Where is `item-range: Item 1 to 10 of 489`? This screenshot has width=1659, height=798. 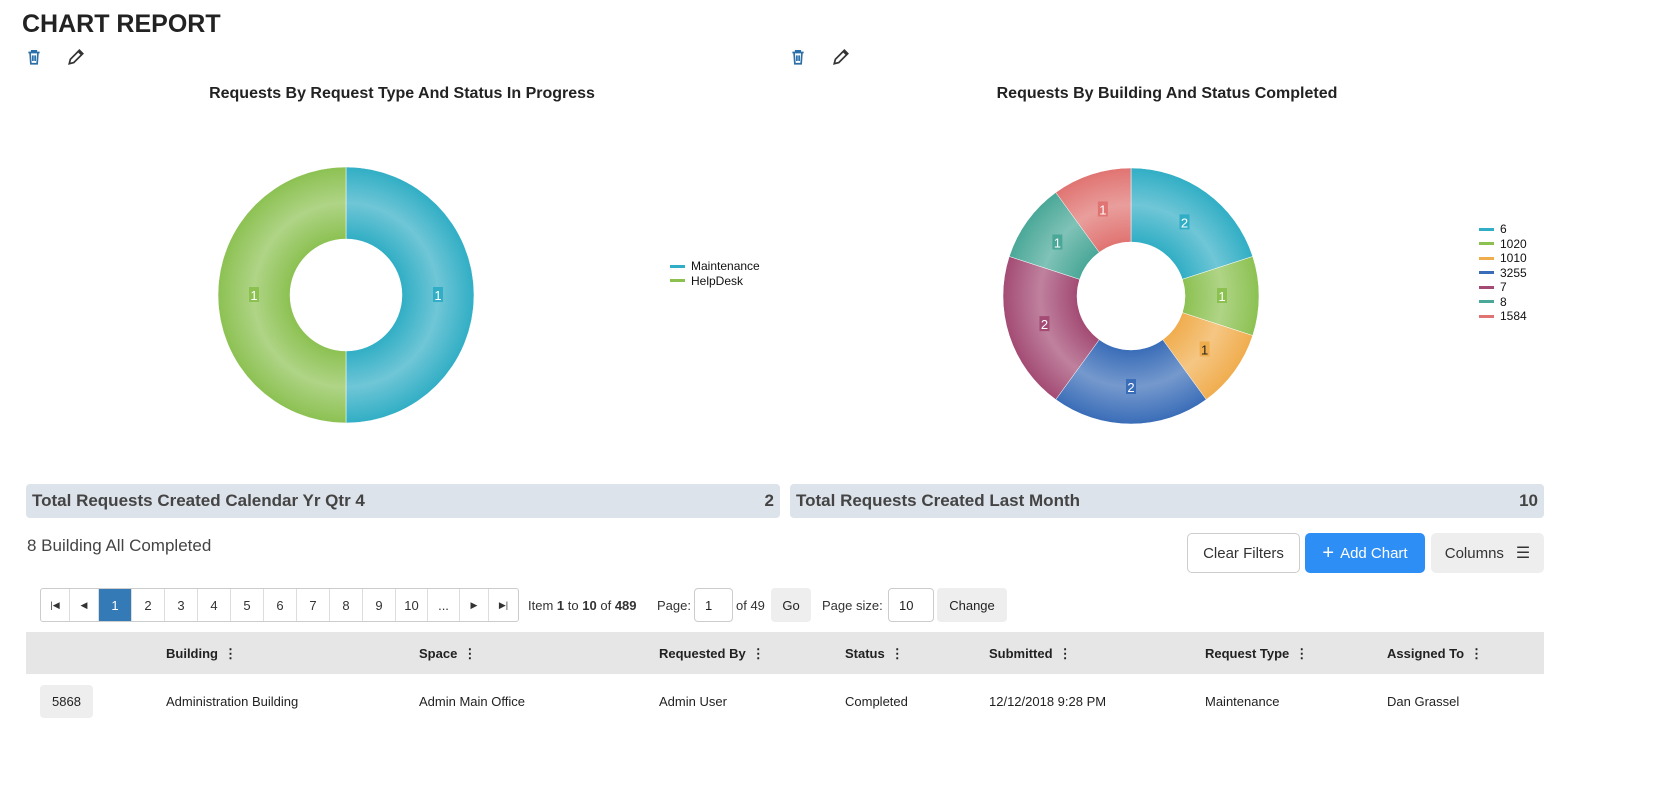
item-range: Item 1 to 10 of 489 is located at coordinates (582, 605).